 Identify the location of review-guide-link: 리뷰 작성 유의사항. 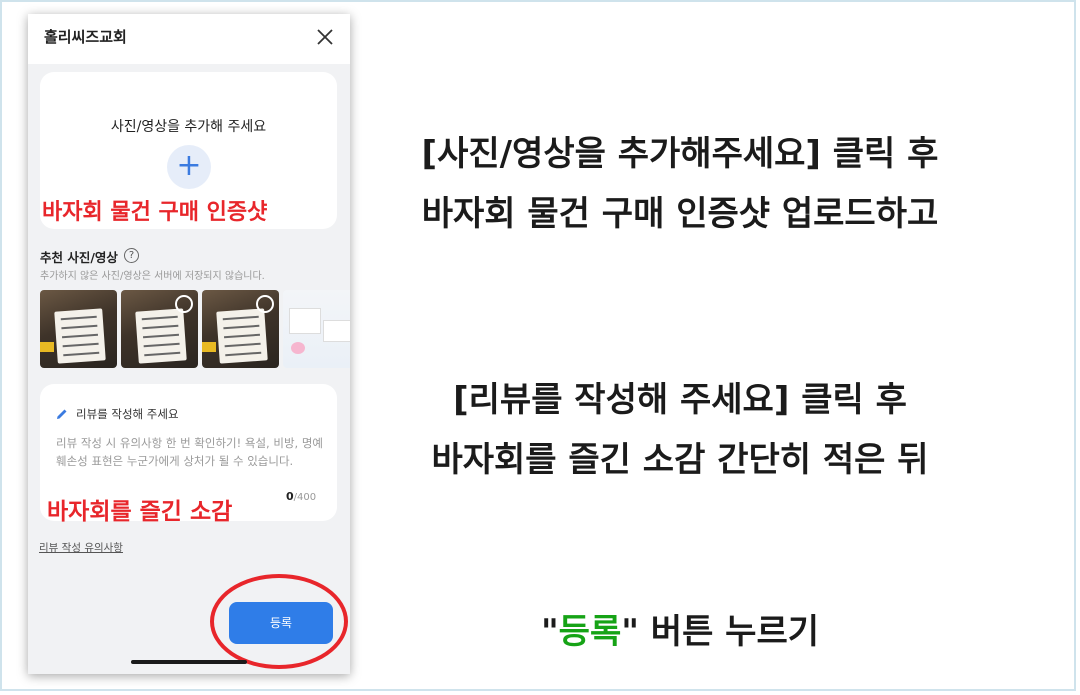
(81, 547).